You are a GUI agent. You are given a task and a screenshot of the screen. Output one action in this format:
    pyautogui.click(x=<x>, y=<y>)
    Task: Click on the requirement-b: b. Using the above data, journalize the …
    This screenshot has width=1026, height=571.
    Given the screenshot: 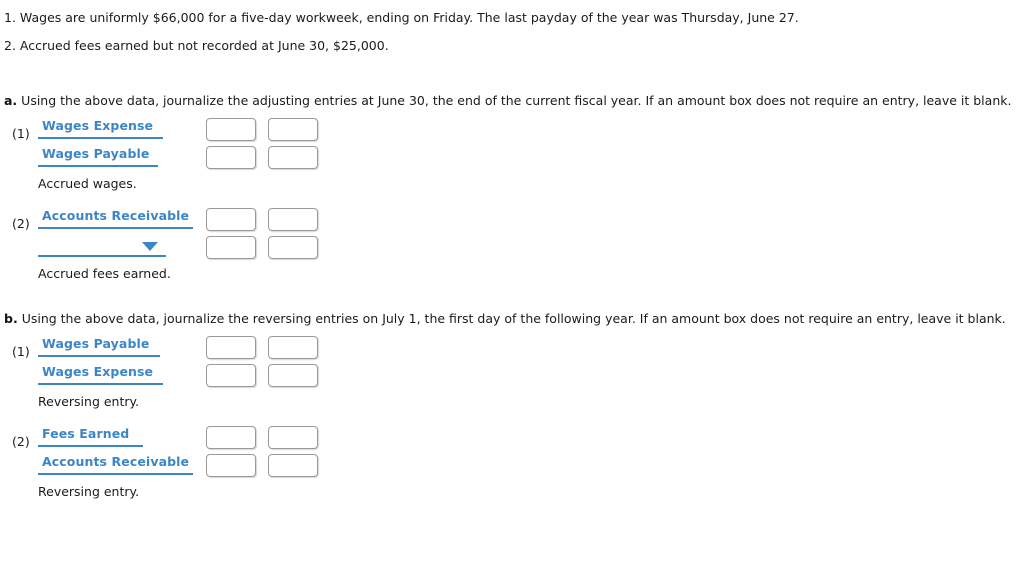 What is the action you would take?
    pyautogui.click(x=503, y=319)
    